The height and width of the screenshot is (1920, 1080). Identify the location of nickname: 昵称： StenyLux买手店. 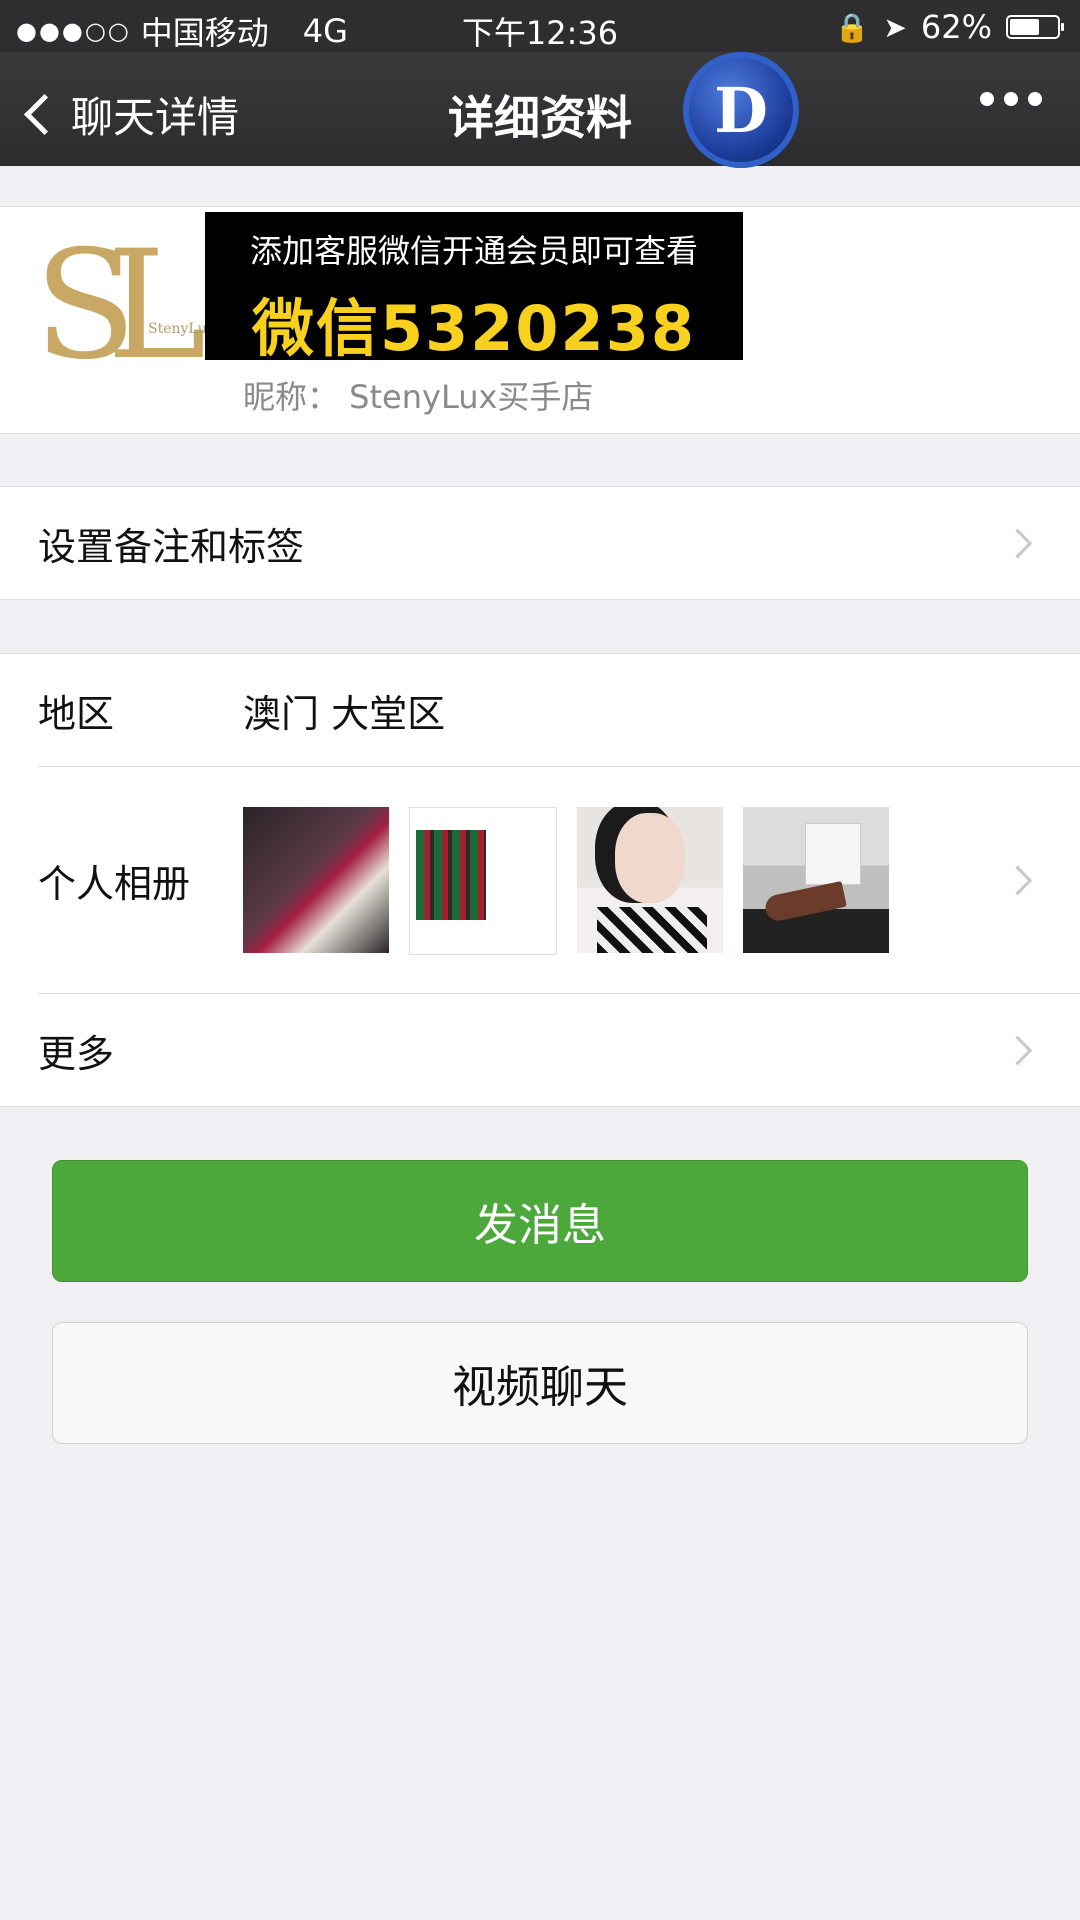
(418, 397).